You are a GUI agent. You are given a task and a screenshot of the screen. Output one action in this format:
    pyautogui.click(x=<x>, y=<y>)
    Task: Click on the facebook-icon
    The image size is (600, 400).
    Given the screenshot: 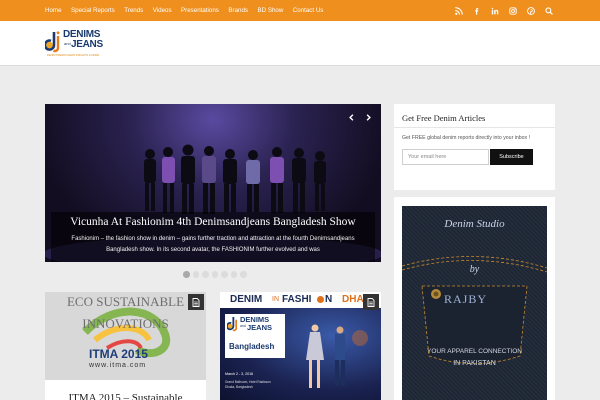 What is the action you would take?
    pyautogui.click(x=476, y=10)
    